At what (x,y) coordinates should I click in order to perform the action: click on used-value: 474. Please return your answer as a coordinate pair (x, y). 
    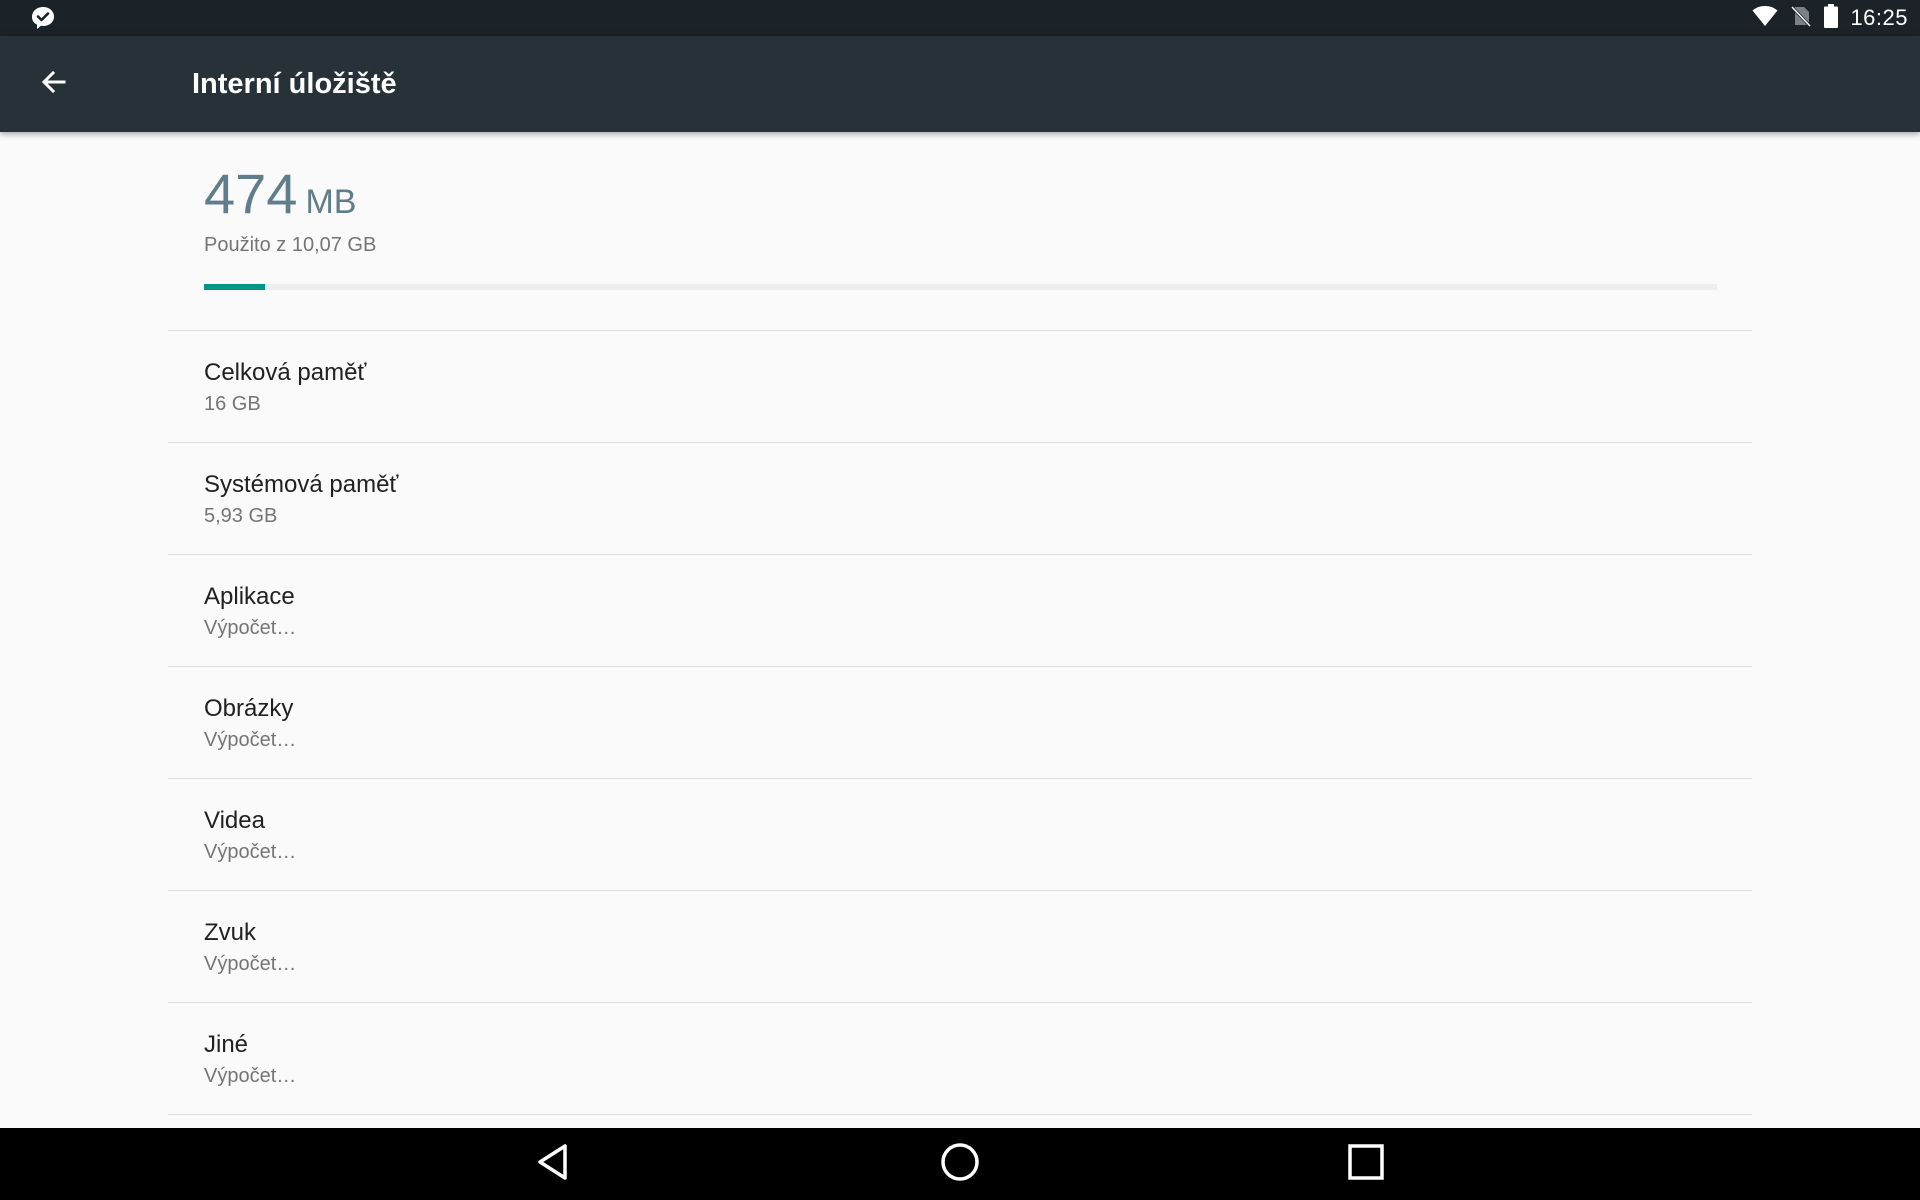
    Looking at the image, I should click on (251, 193).